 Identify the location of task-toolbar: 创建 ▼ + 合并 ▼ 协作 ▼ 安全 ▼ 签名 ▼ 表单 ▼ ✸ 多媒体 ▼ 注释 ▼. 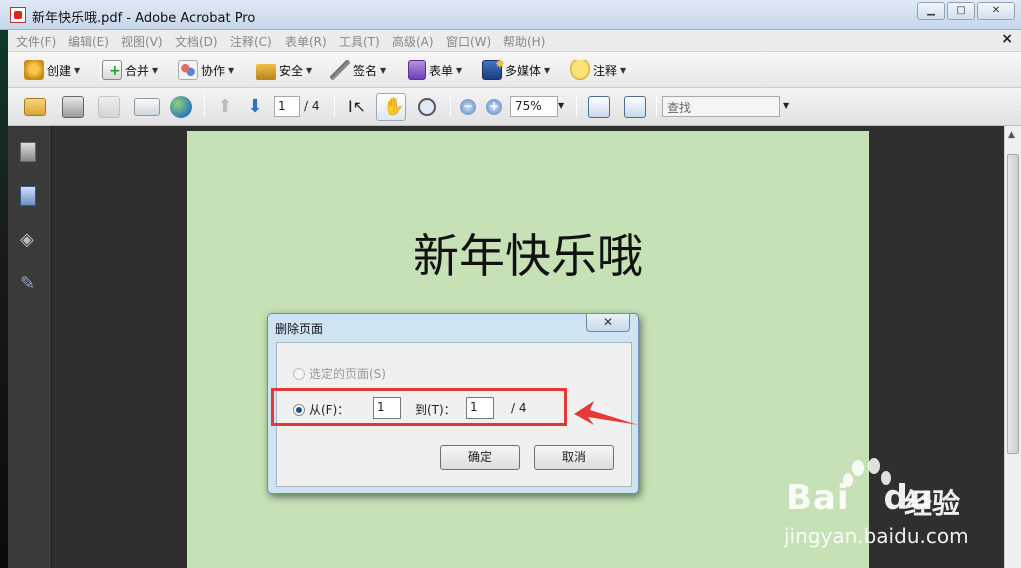
(514, 70).